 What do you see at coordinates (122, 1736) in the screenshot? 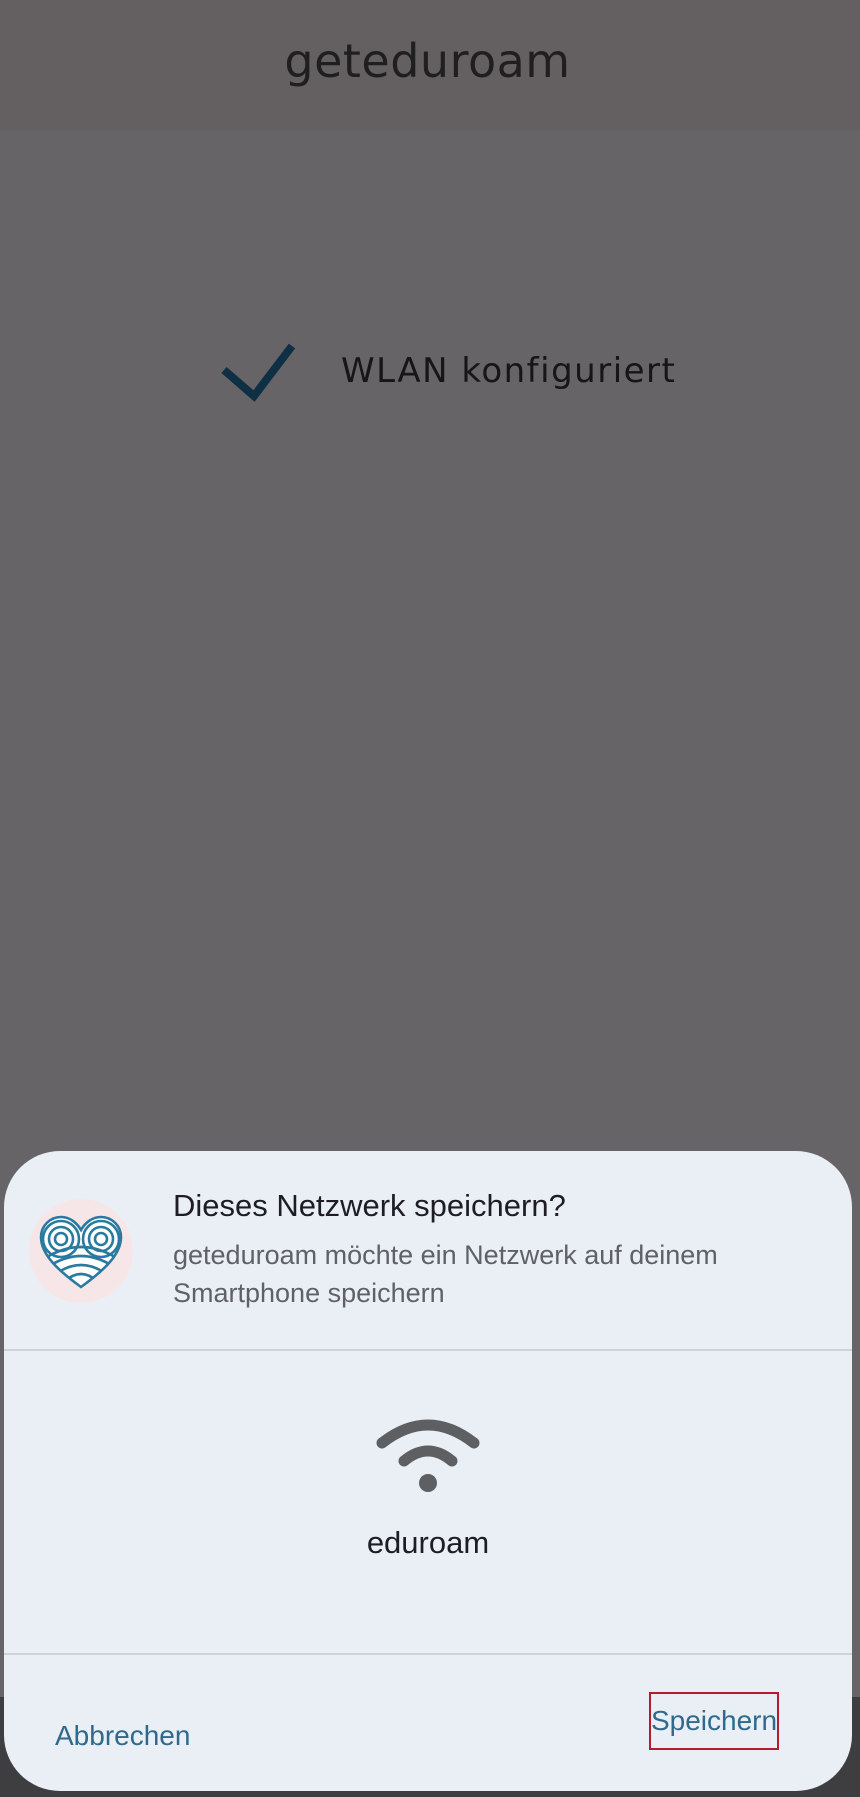
I see `cancel-button: Abbrechen` at bounding box center [122, 1736].